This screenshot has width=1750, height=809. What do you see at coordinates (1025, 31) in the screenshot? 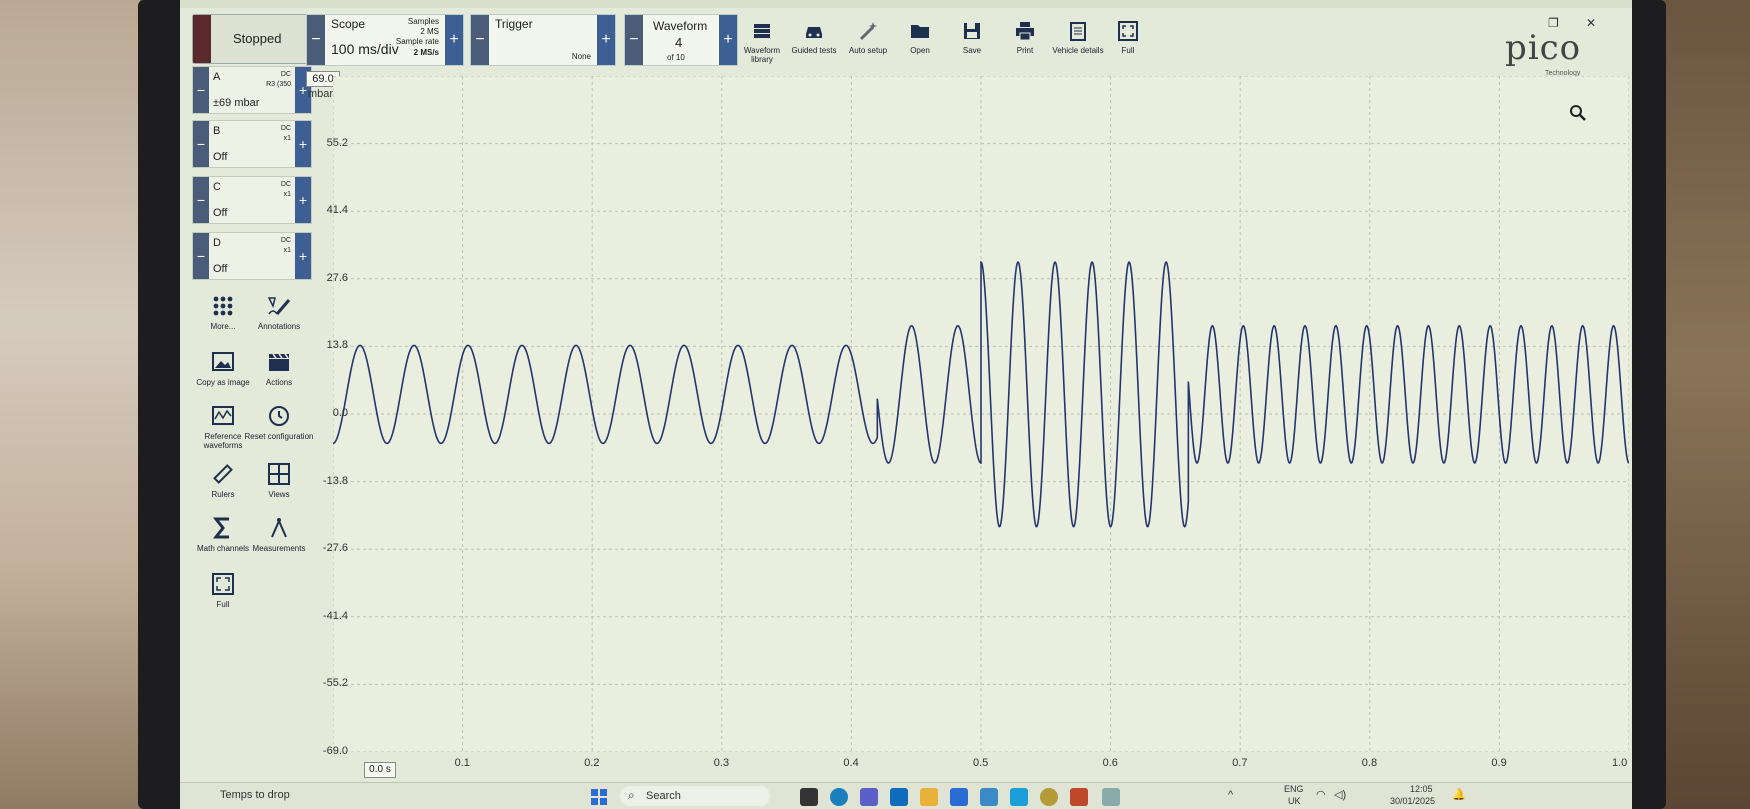
I see `printer-icon` at bounding box center [1025, 31].